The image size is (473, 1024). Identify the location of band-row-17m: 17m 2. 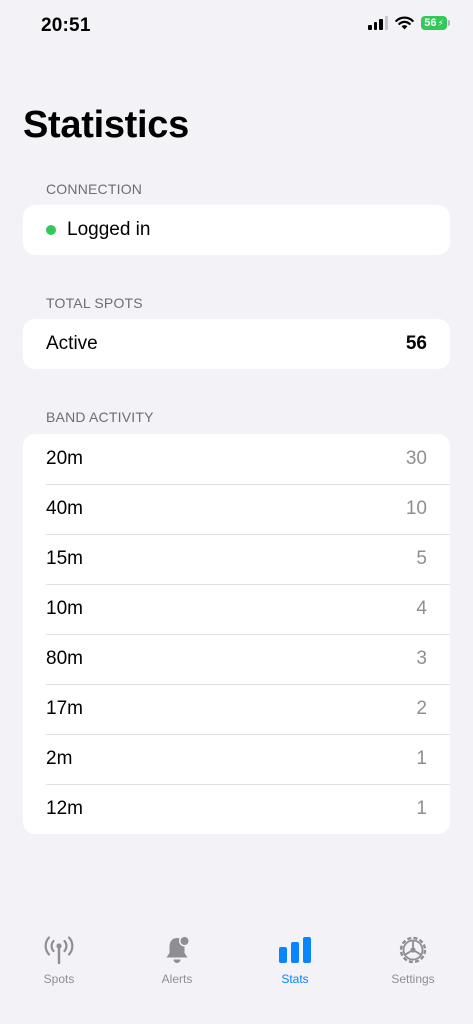
(236, 709).